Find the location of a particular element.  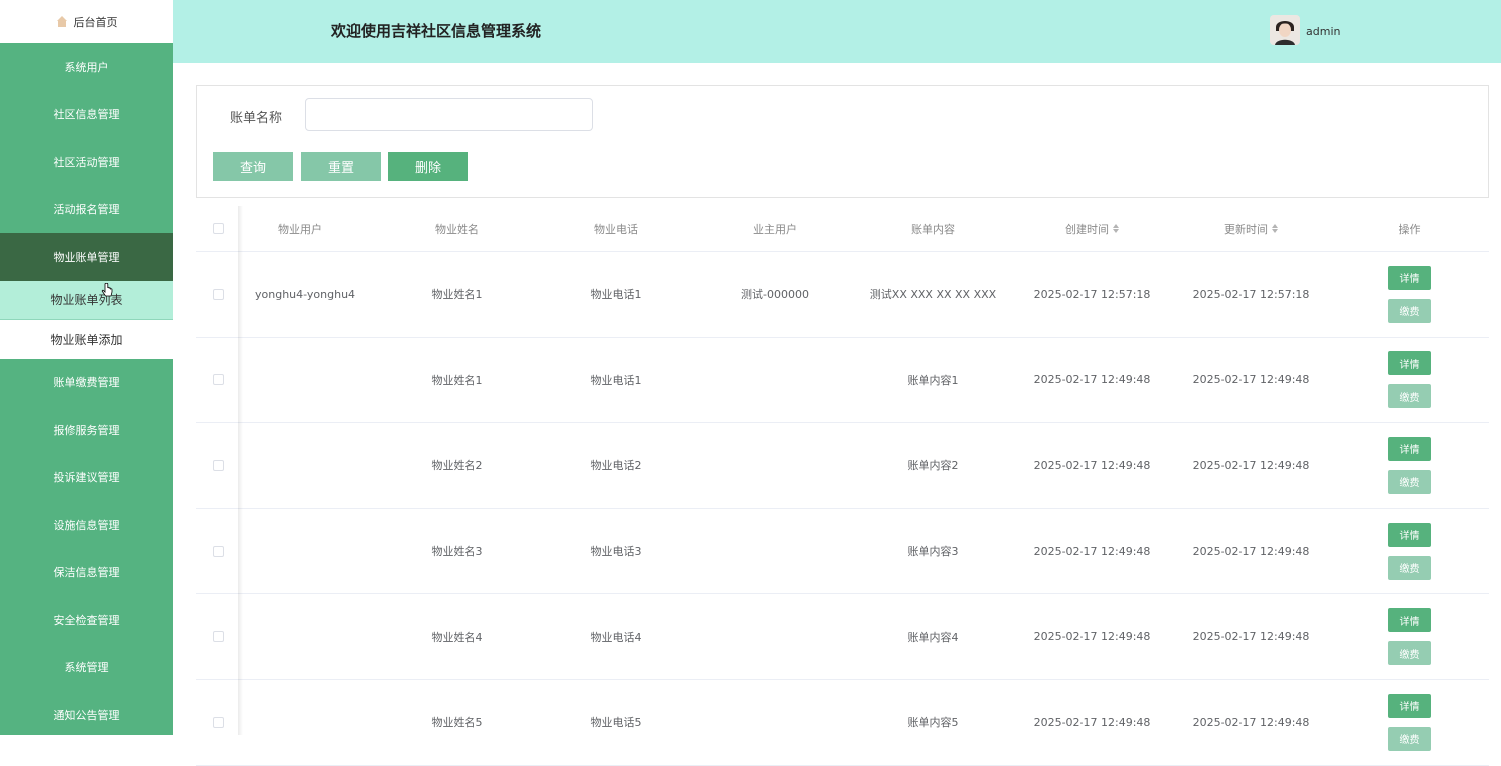

sidebar-item-label: 活动报名管理 is located at coordinates (86, 210).